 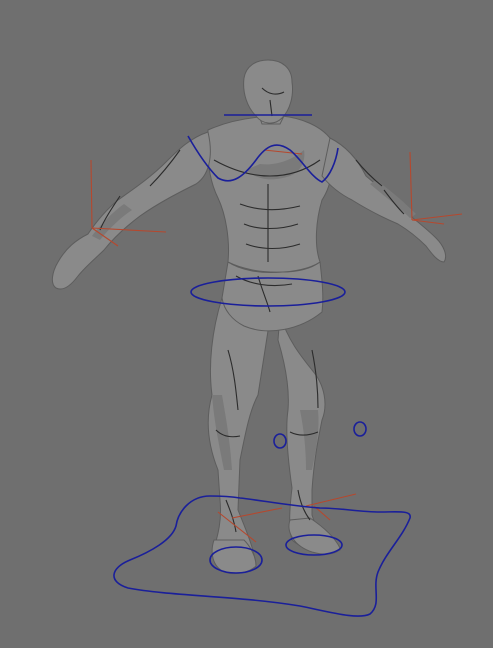 What do you see at coordinates (262, 556) in the screenshot?
I see `root-control` at bounding box center [262, 556].